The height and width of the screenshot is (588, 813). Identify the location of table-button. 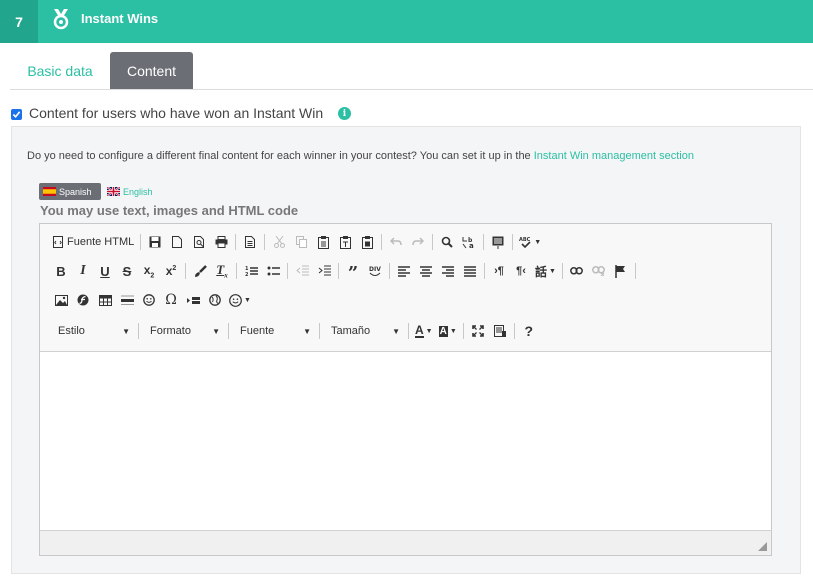
(105, 300).